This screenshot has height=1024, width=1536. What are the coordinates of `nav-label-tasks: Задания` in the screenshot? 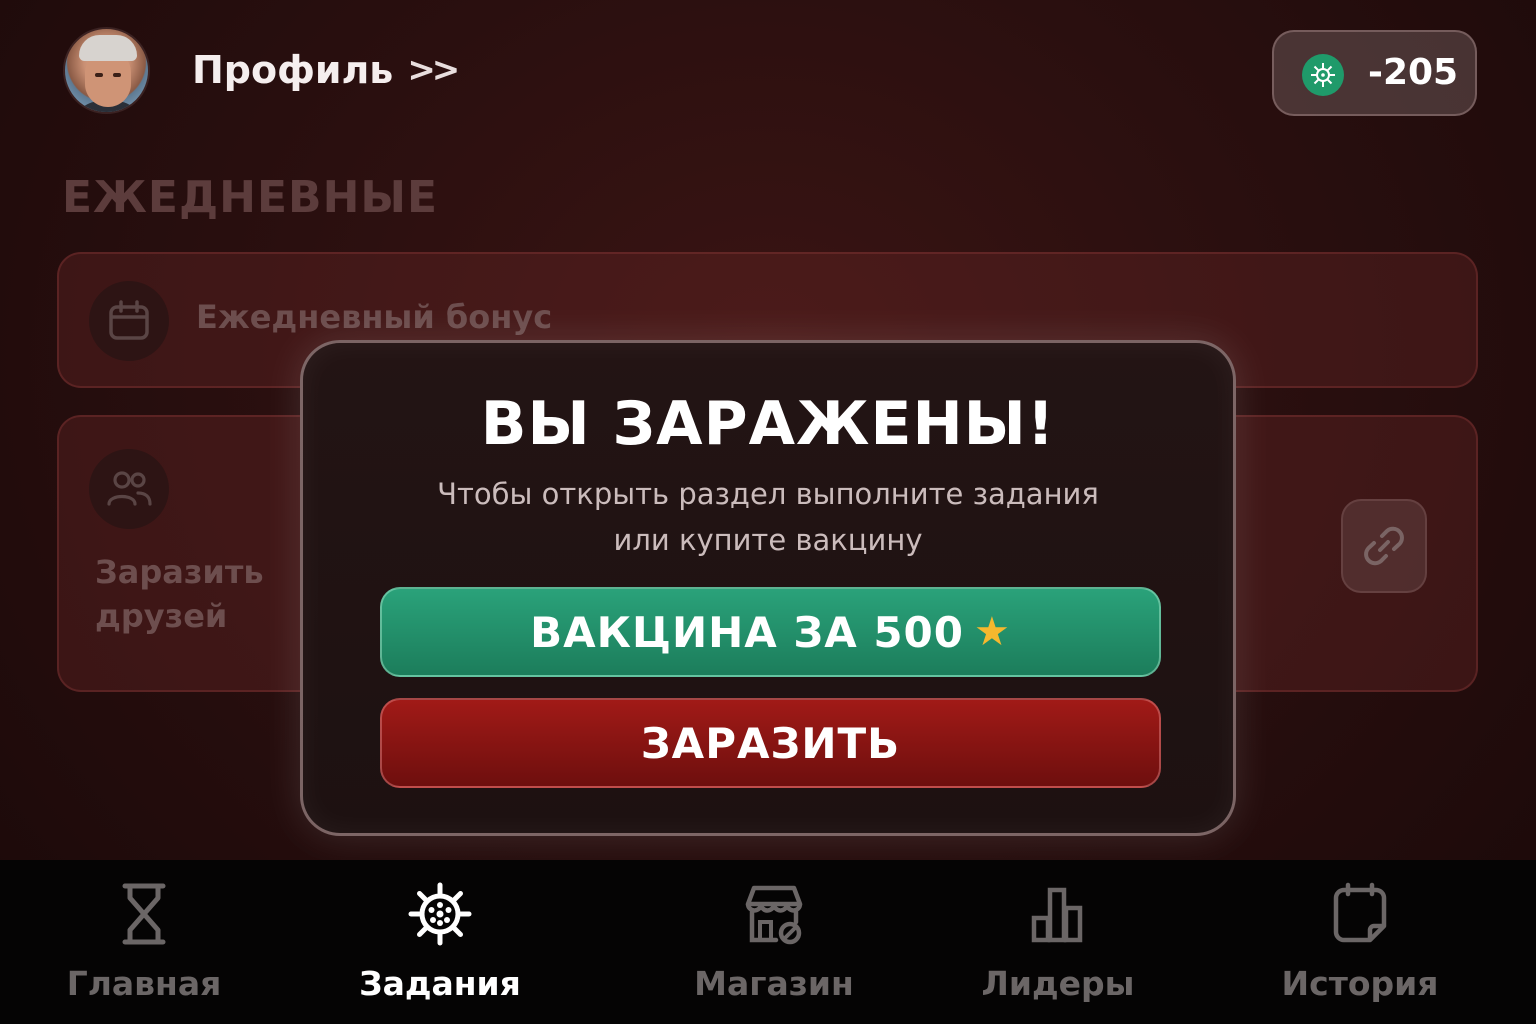 It's located at (440, 983).